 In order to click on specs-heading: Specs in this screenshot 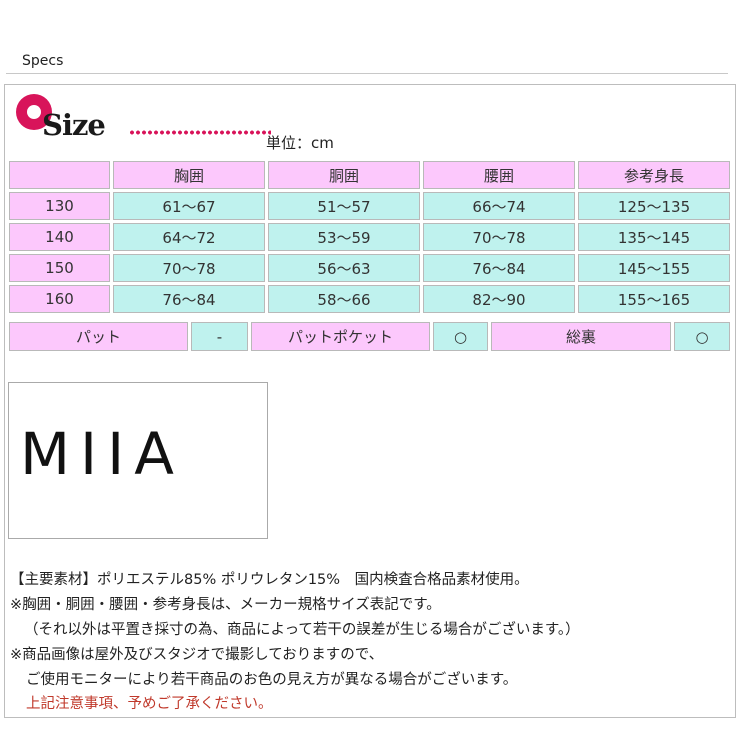, I will do `click(43, 61)`.